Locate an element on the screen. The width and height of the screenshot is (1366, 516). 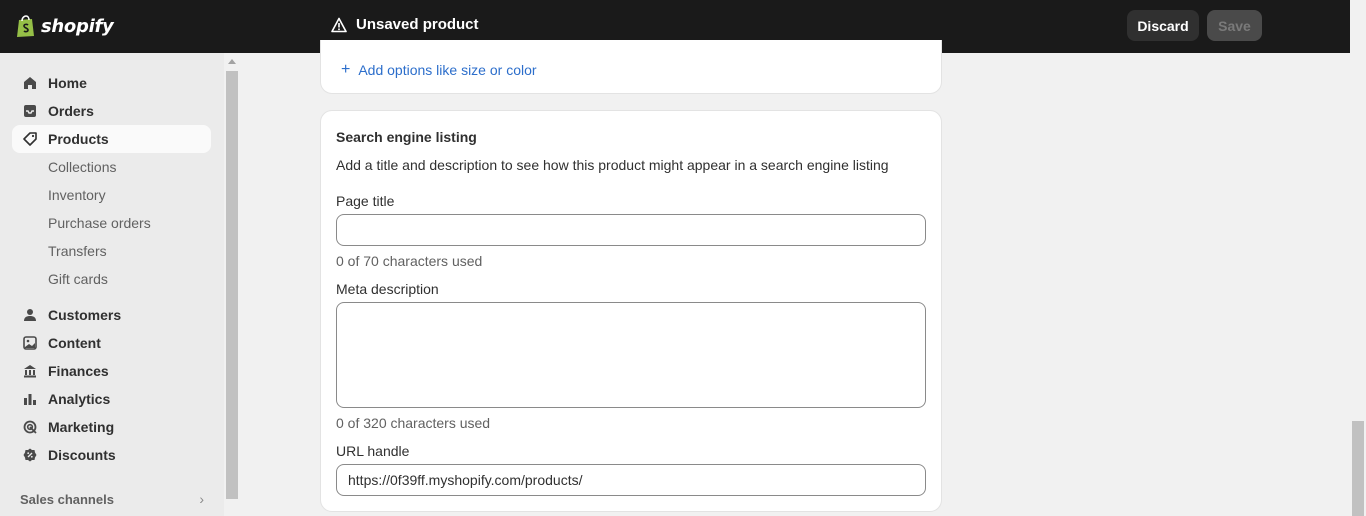
brand-name: shopify is located at coordinates (77, 26).